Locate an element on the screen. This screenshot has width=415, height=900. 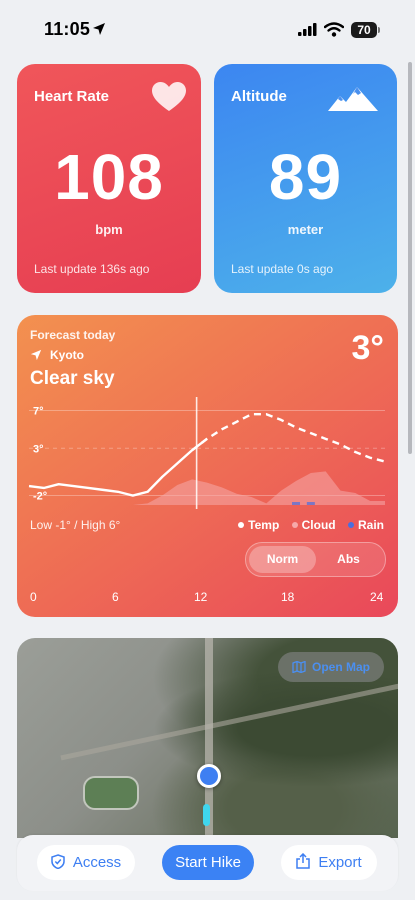
export-label: Export is located at coordinates (340, 862).